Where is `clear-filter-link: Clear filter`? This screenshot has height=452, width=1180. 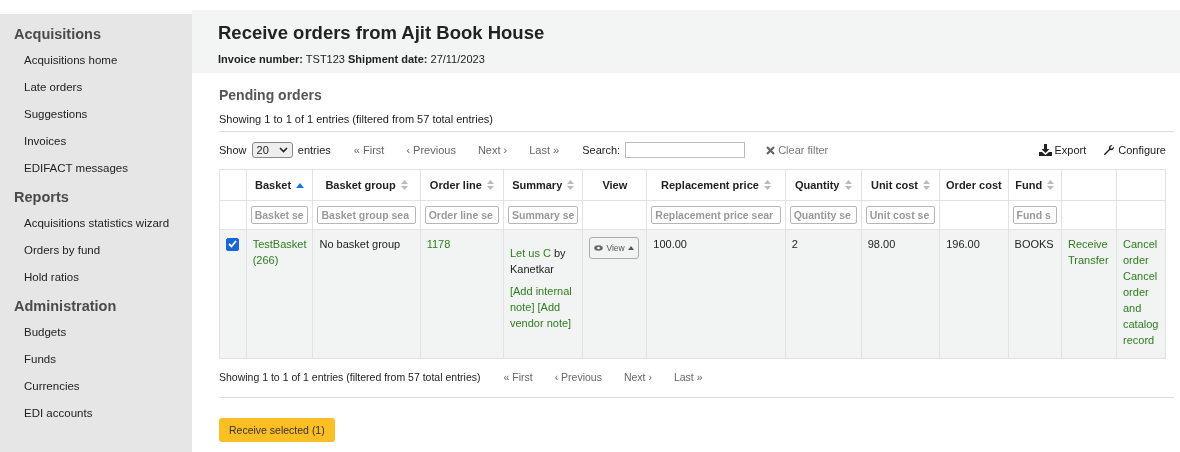
clear-filter-link: Clear filter is located at coordinates (797, 150).